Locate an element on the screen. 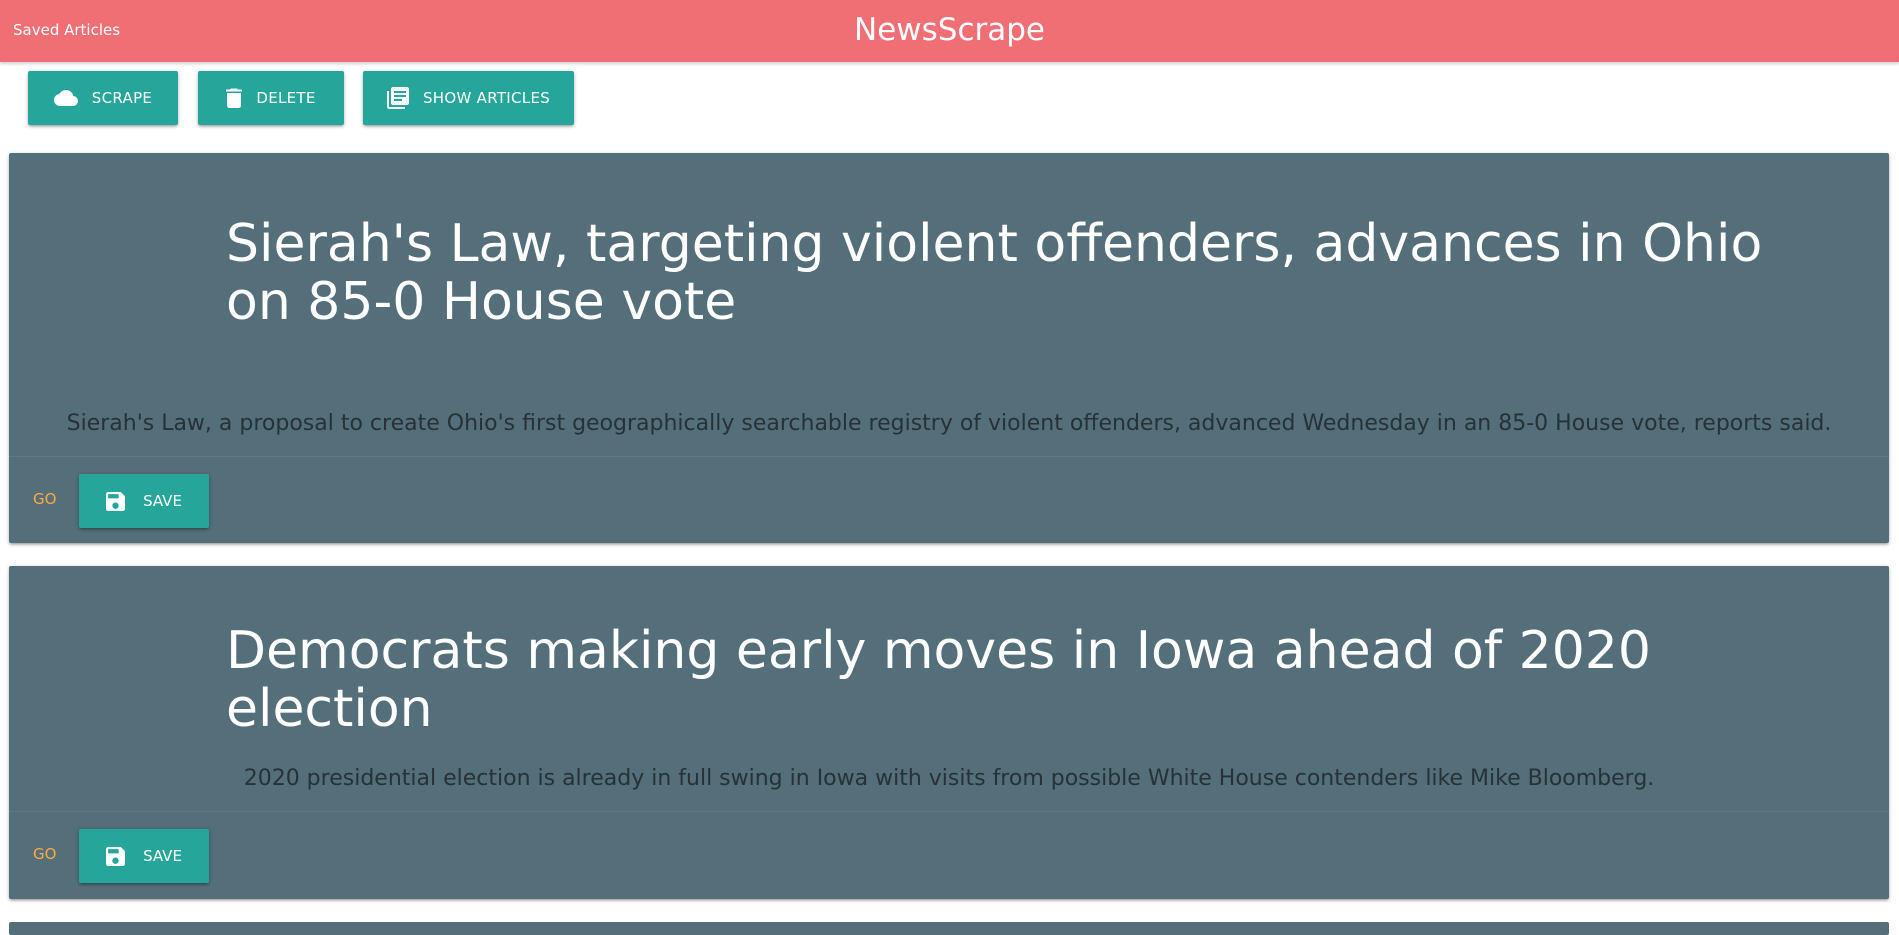  scrape-button: SCRAPE is located at coordinates (103, 98).